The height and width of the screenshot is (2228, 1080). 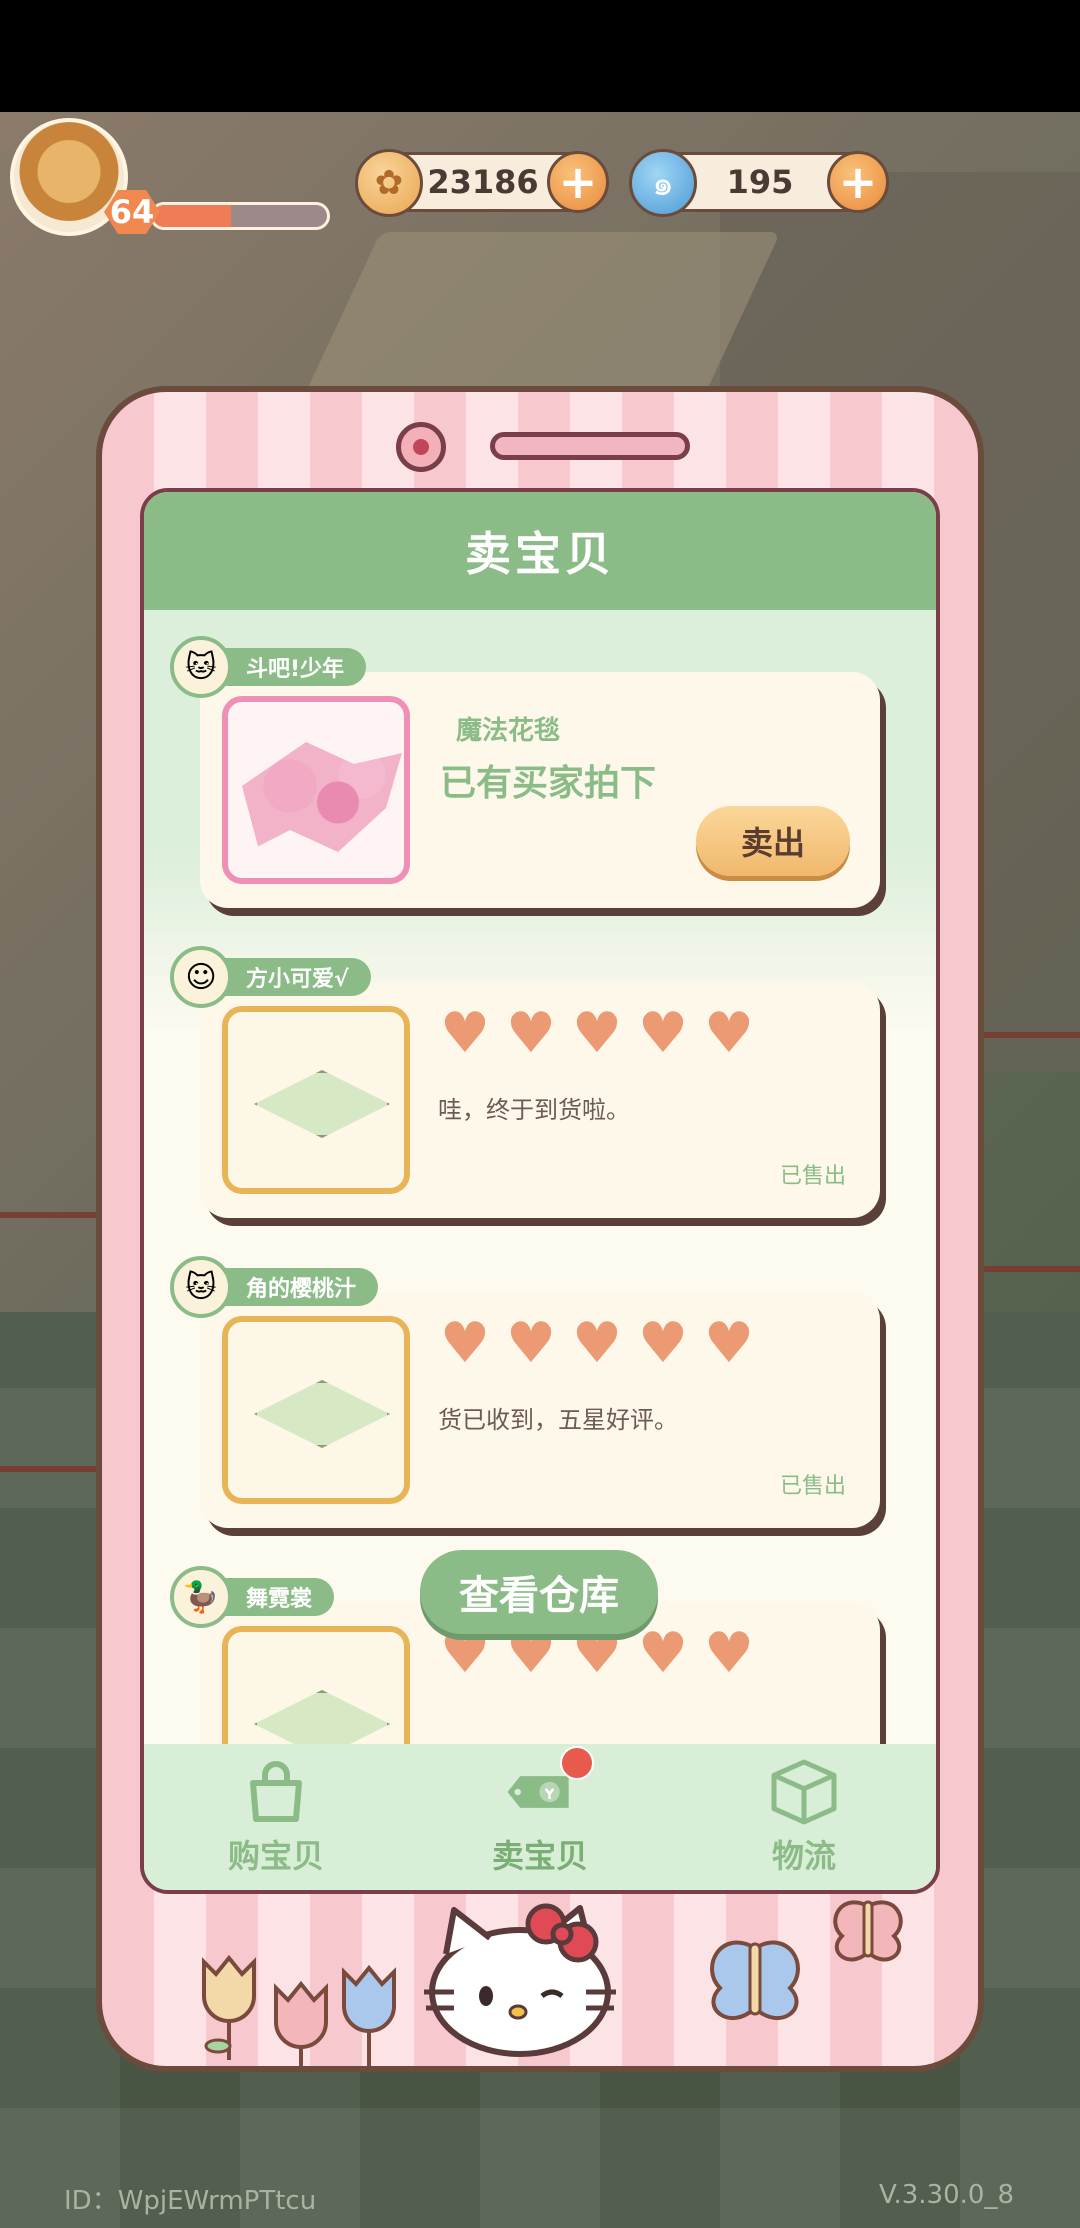 I want to click on coin-counter: ✿ 23186 +, so click(x=482, y=183).